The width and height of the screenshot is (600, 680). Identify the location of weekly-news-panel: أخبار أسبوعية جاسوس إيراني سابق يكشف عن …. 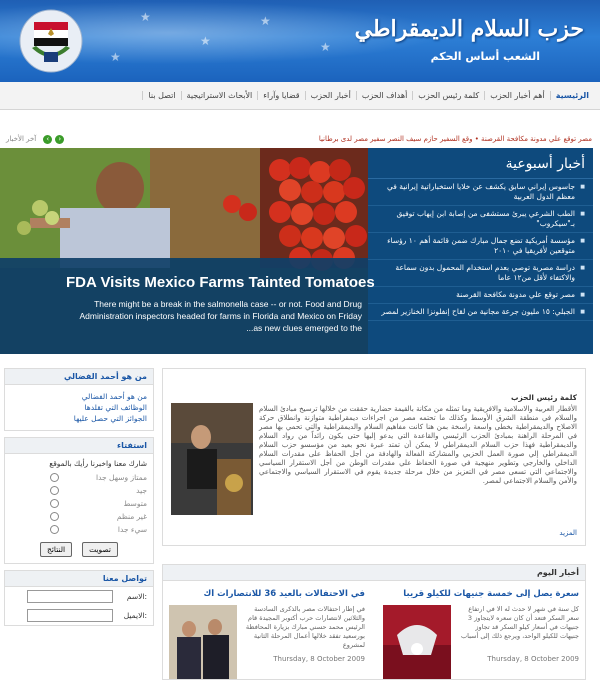
(480, 251).